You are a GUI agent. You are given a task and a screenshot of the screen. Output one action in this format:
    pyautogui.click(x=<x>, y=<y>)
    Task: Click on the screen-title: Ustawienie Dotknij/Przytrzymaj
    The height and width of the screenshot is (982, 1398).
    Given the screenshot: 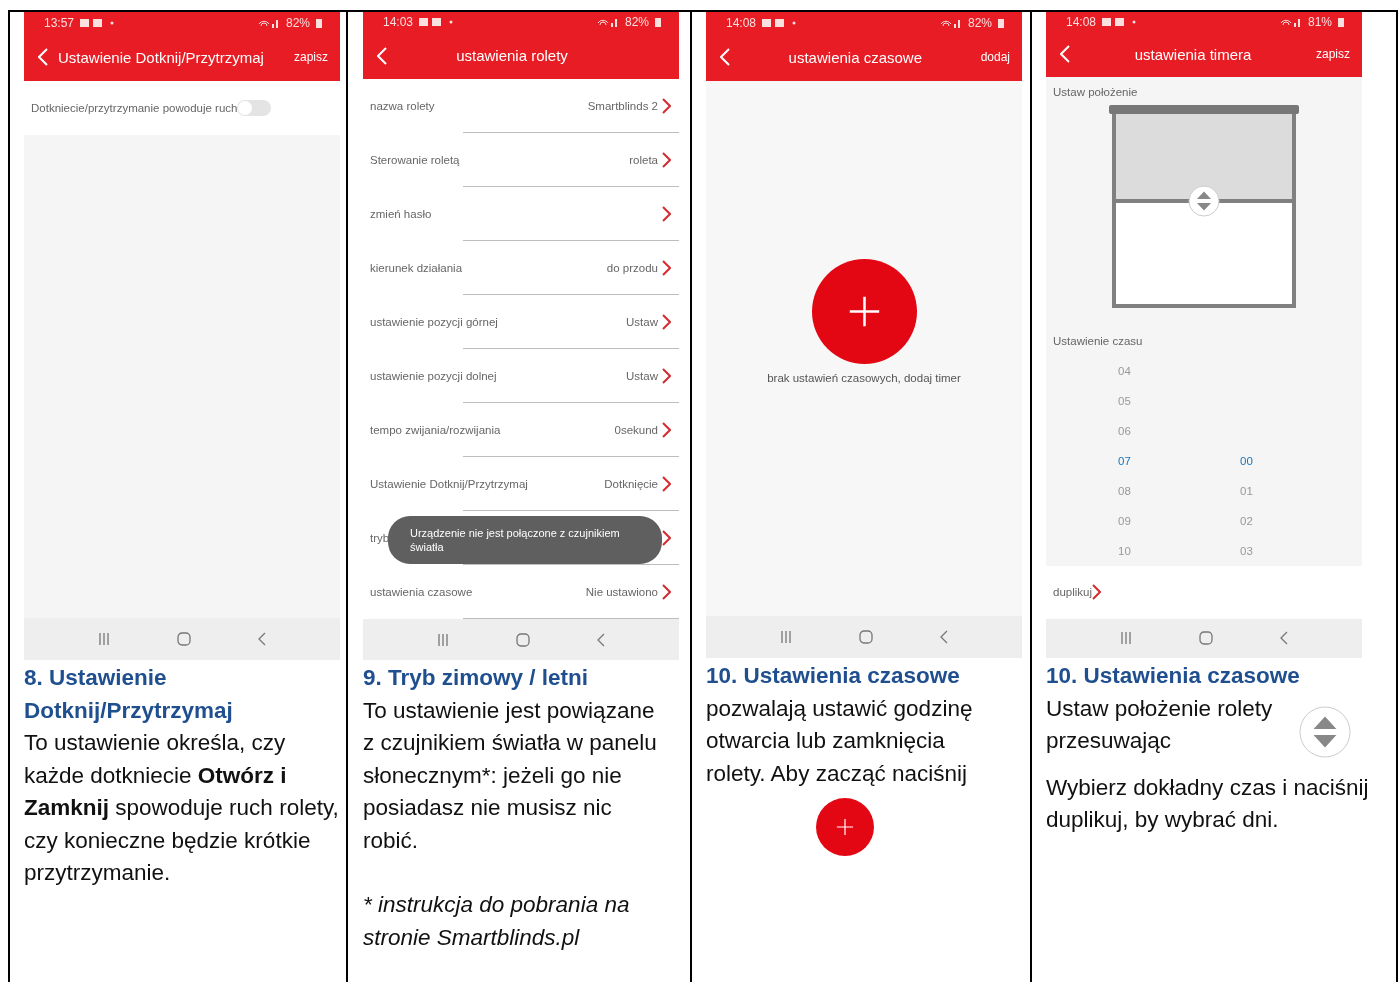 What is the action you would take?
    pyautogui.click(x=161, y=57)
    